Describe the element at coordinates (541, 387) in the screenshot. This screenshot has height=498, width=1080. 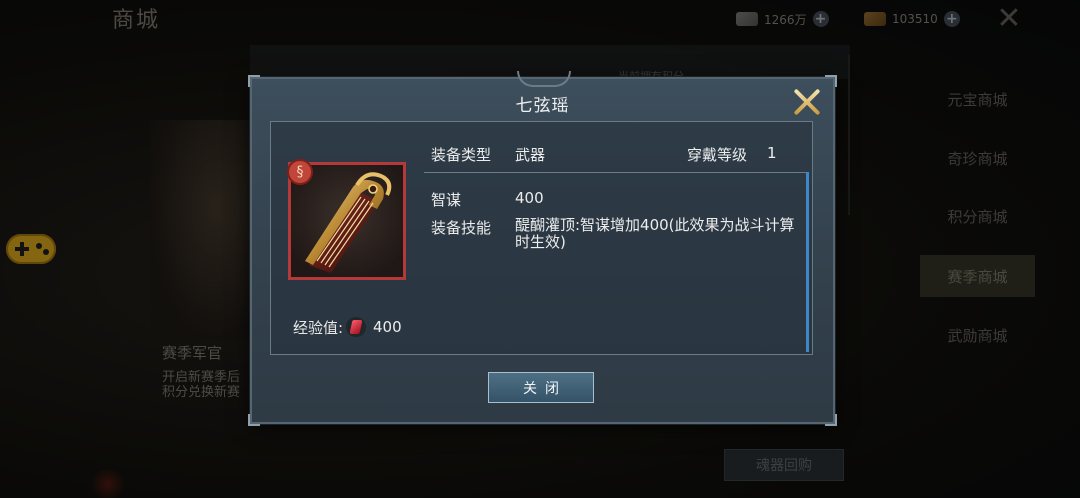
I see `close-button: 关闭` at that location.